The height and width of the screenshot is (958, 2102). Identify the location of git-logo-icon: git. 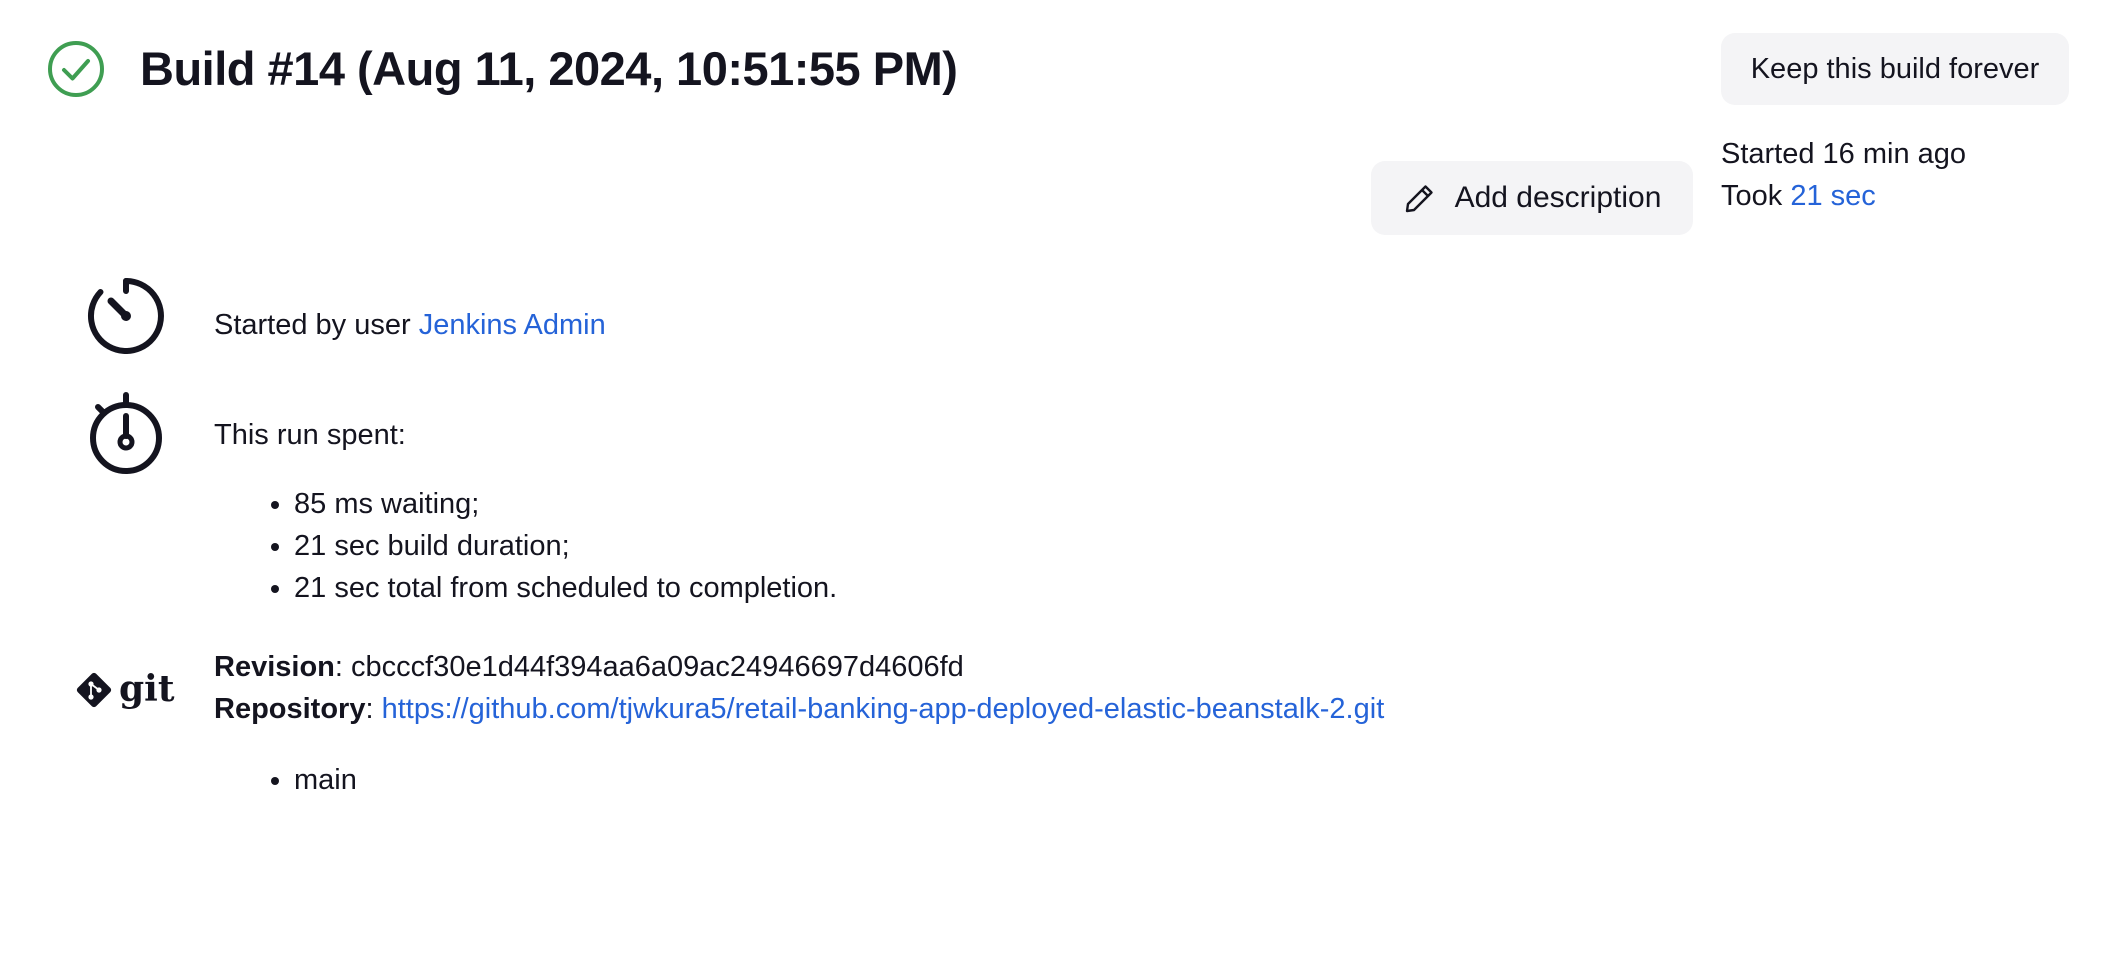
(125, 689).